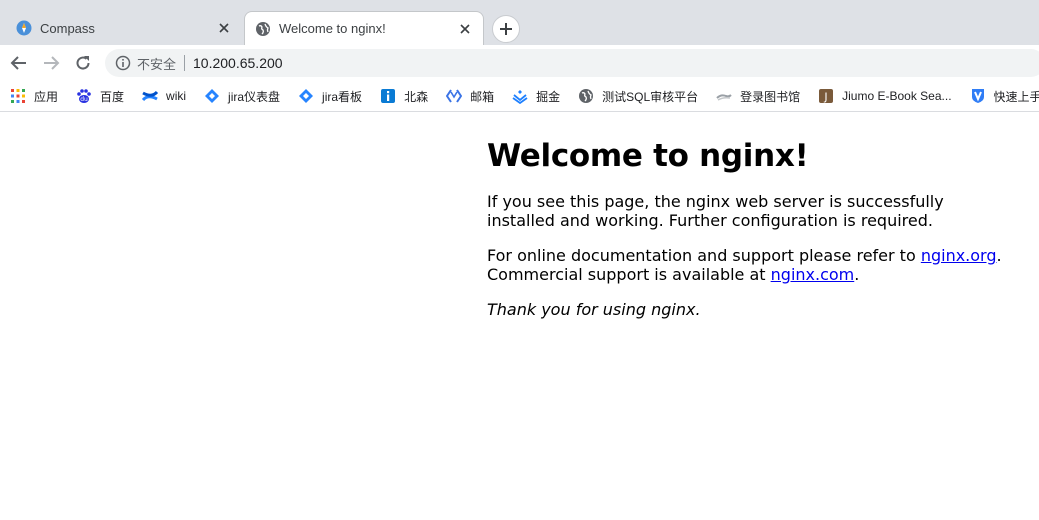 Image resolution: width=1039 pixels, height=520 pixels. What do you see at coordinates (535, 96) in the screenshot?
I see `bookmark-juejin: 掘金` at bounding box center [535, 96].